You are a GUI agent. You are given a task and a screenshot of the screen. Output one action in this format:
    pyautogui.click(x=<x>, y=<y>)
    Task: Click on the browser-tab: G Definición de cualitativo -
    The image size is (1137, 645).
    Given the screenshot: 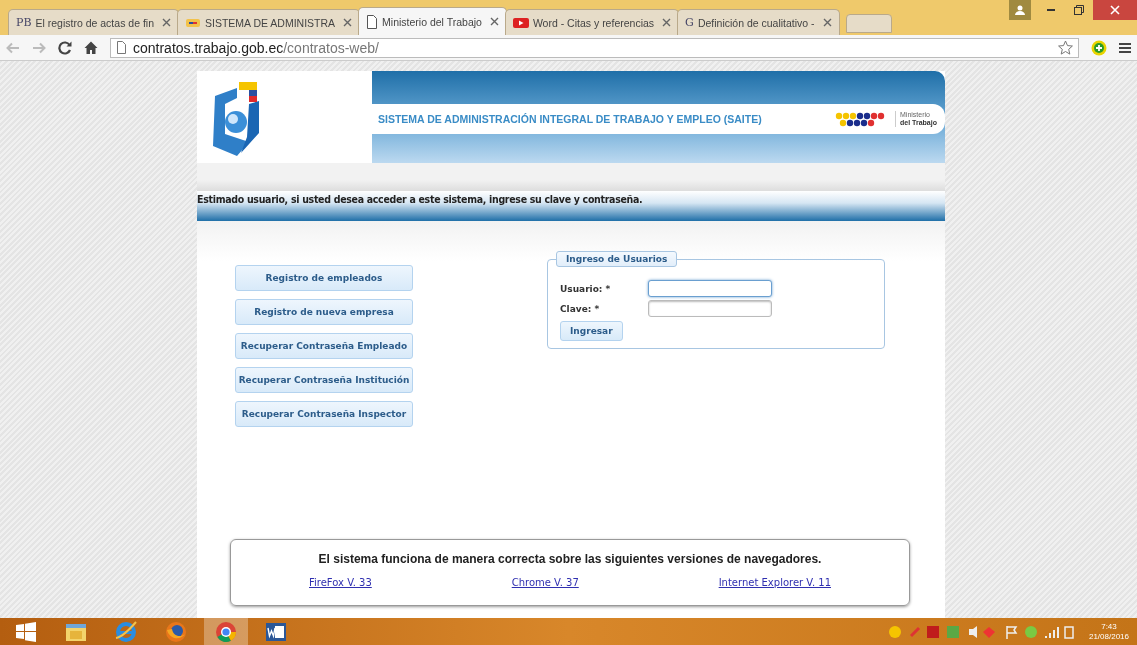 What is the action you would take?
    pyautogui.click(x=758, y=22)
    